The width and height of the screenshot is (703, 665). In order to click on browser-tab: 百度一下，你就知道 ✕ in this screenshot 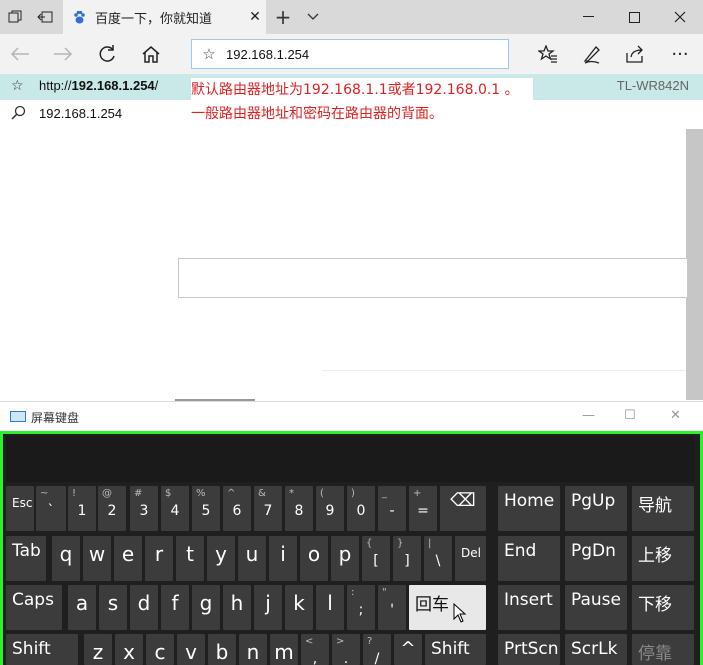, I will do `click(164, 17)`.